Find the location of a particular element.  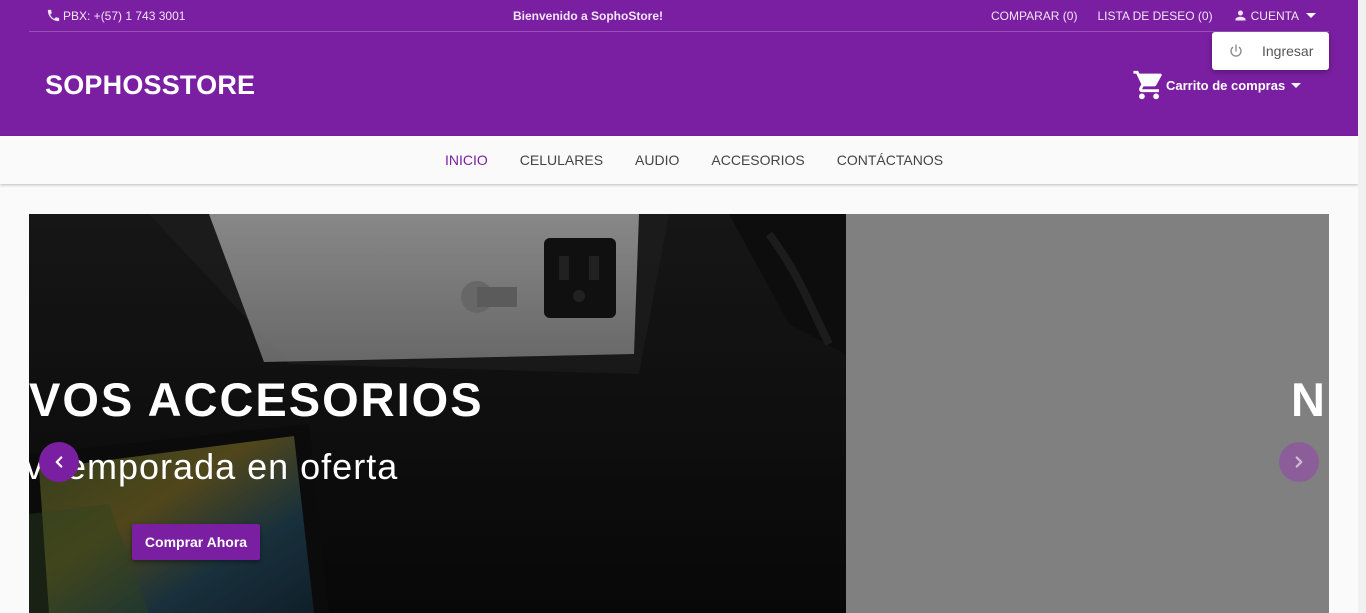

page-scrollbar is located at coordinates (1362, 306).